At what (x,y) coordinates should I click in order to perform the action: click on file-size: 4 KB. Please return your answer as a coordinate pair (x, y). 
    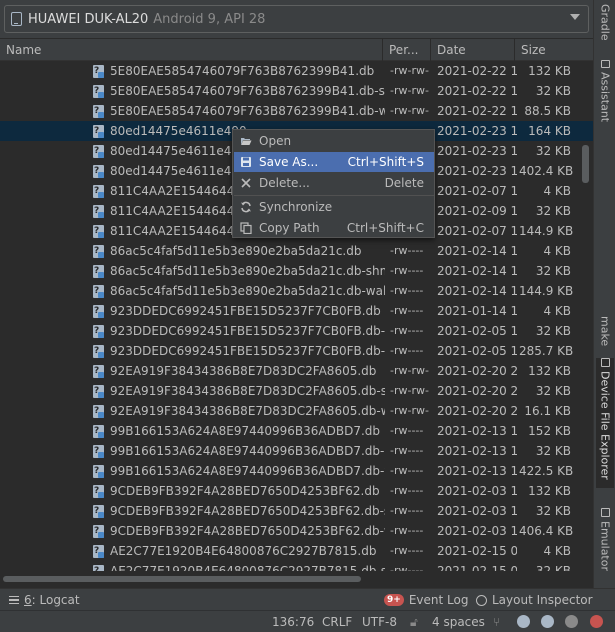
    Looking at the image, I should click on (557, 311).